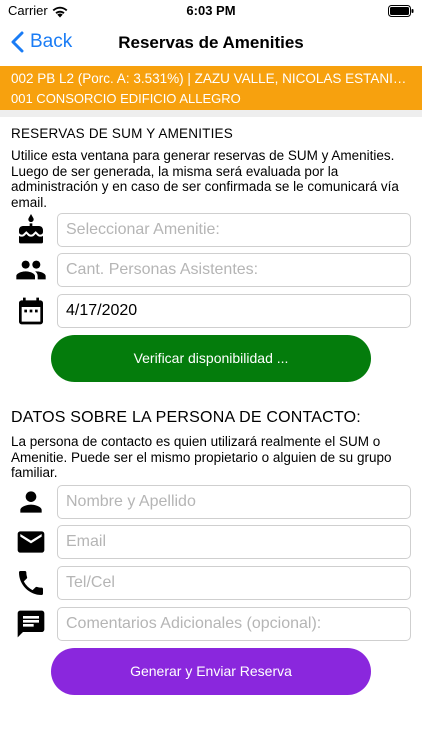  I want to click on submit-reservation-button: Generar y Enviar Reserva, so click(211, 671).